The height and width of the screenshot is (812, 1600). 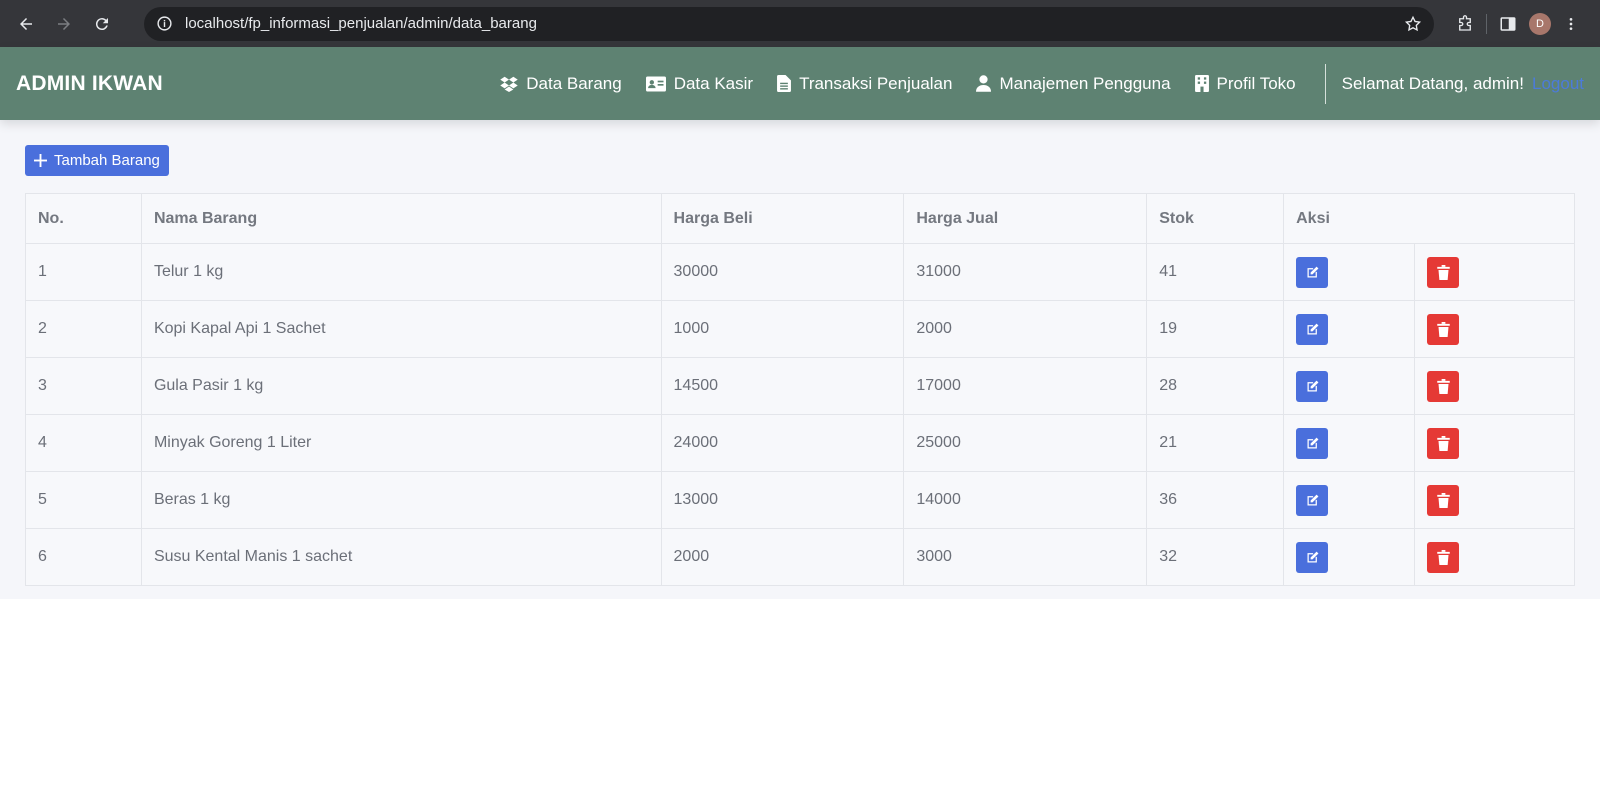 What do you see at coordinates (83, 386) in the screenshot?
I see `cell-no: 3` at bounding box center [83, 386].